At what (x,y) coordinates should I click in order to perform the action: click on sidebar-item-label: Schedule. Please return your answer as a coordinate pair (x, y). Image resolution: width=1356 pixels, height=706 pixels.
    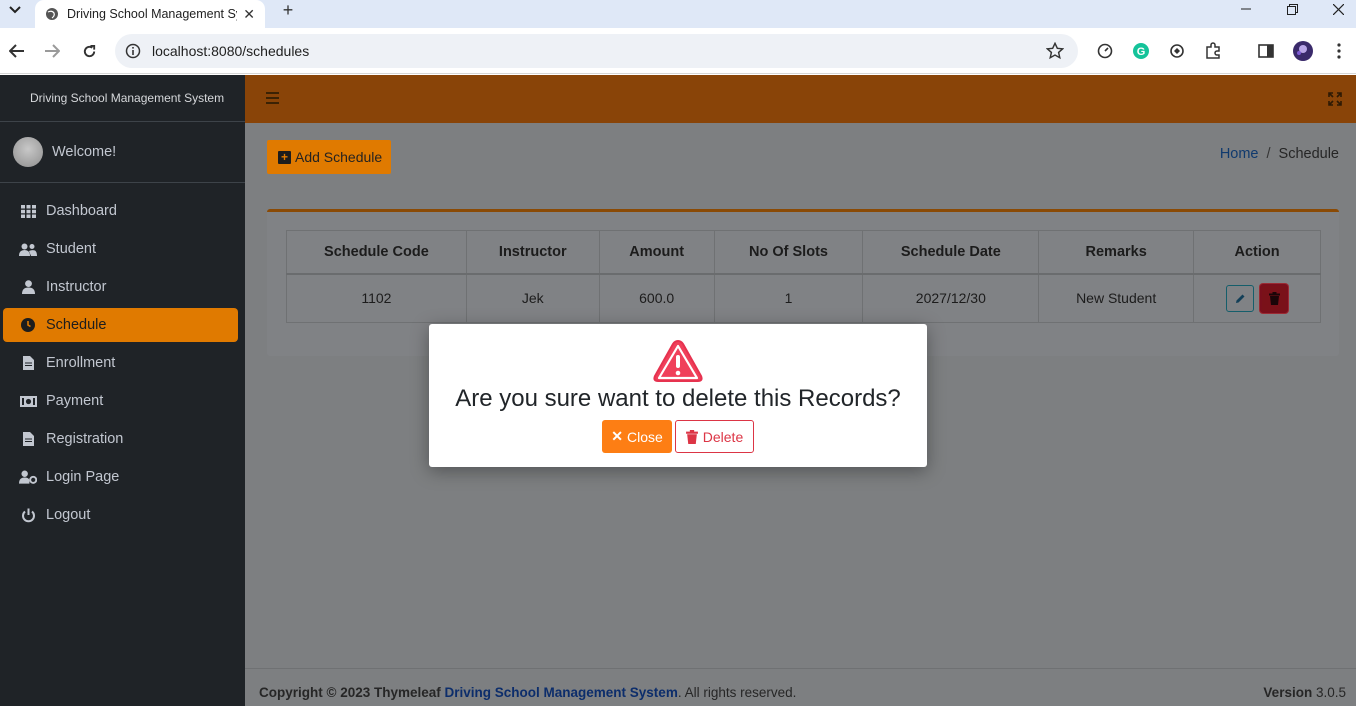
    Looking at the image, I should click on (76, 325).